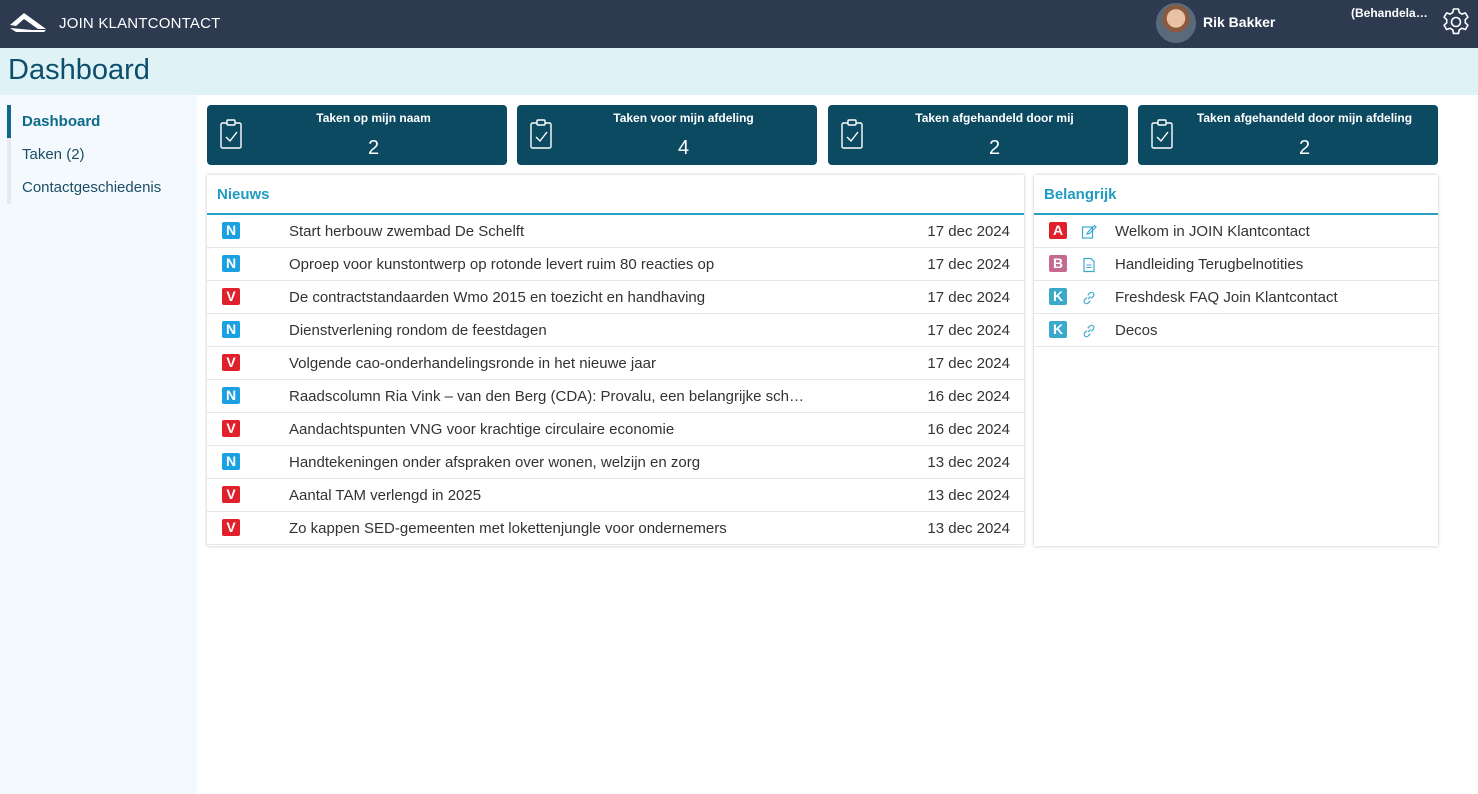 Image resolution: width=1478 pixels, height=794 pixels. What do you see at coordinates (667, 135) in the screenshot?
I see `tile-taken-voor-mijn-afdeling: Taken voor mijn afdeling 4` at bounding box center [667, 135].